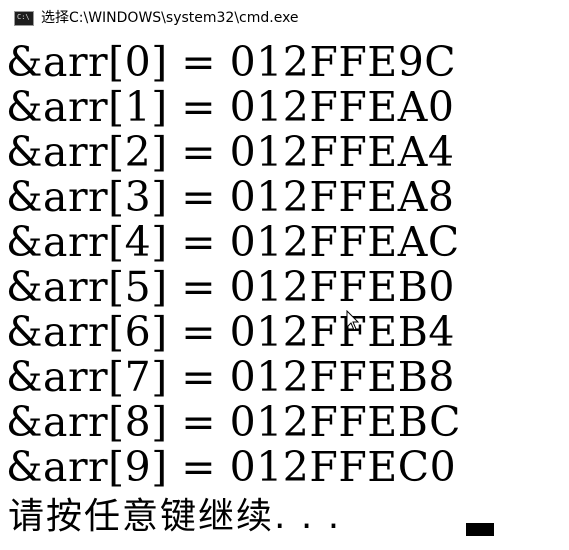 This screenshot has height=550, width=569. What do you see at coordinates (175, 516) in the screenshot?
I see `press-any-key-prompt: 请按任意键继续. . .` at bounding box center [175, 516].